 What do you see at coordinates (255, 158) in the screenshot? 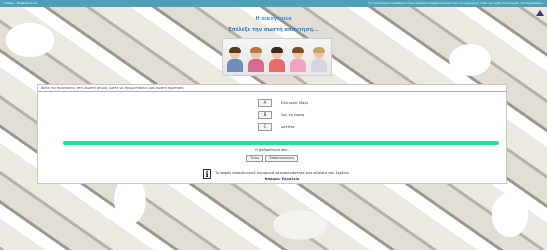
I see `check-button: Τελικ` at bounding box center [255, 158].